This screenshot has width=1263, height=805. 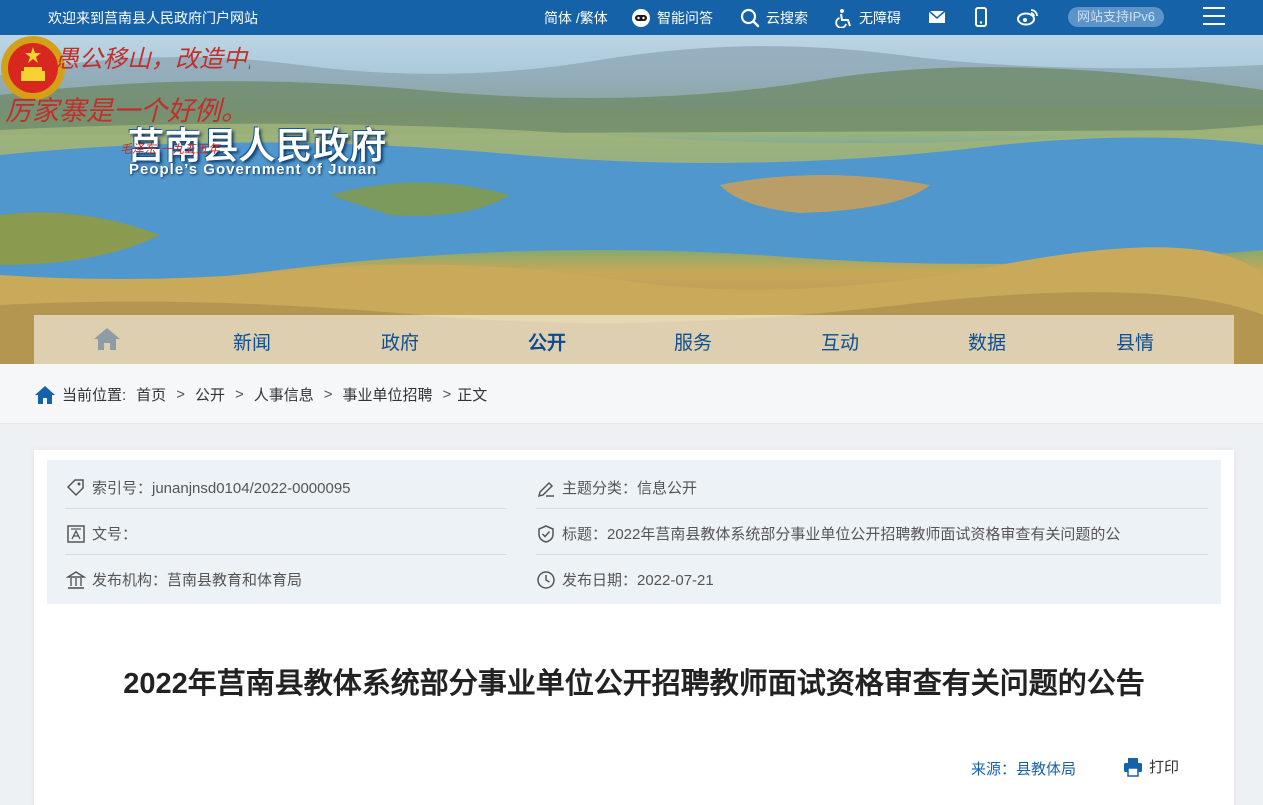 I want to click on mobile-link, so click(x=981, y=17).